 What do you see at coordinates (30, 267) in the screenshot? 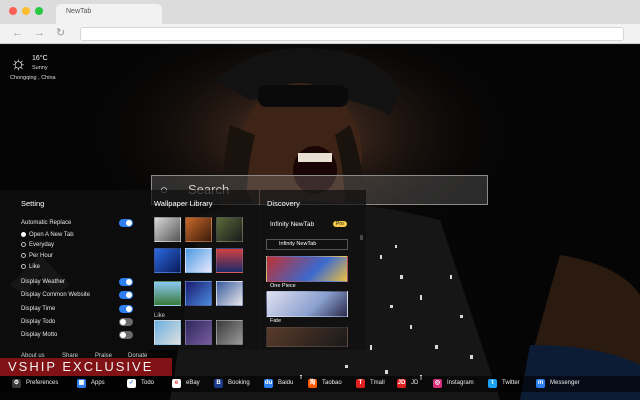
I see `option-like: Like` at bounding box center [30, 267].